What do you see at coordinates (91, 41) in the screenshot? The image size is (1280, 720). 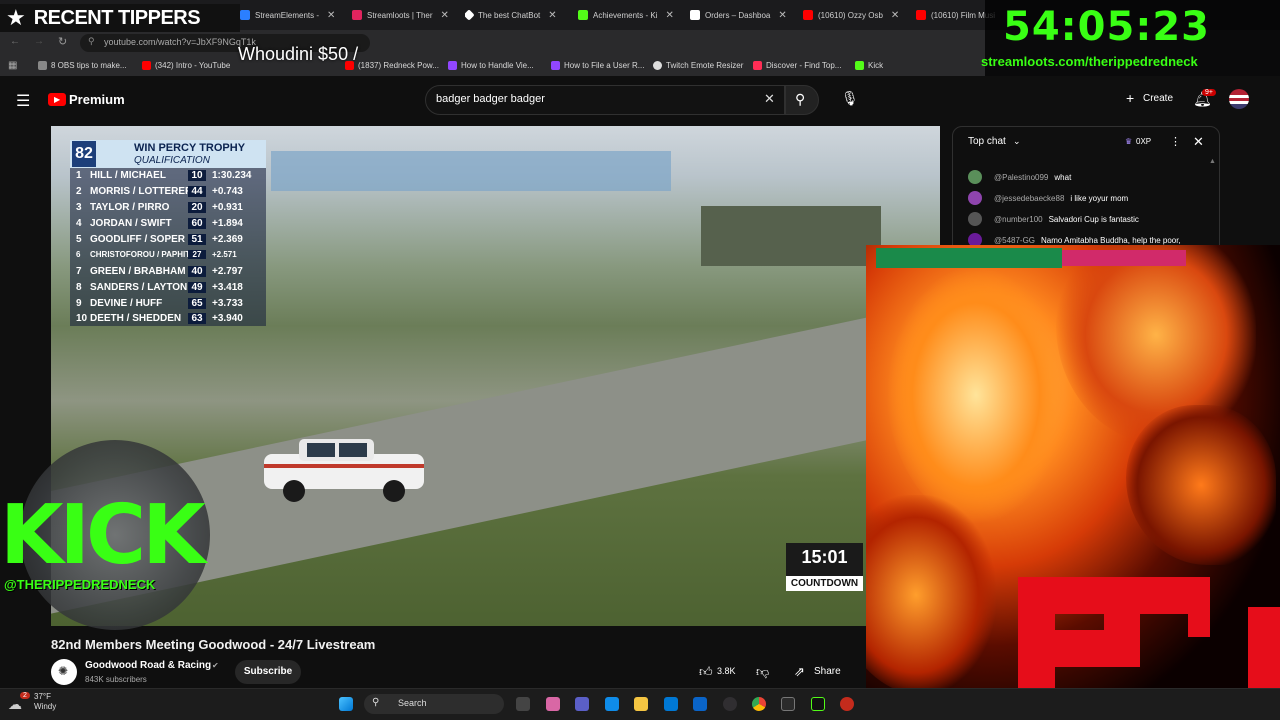 I see `site-info-icon: ⚲` at bounding box center [91, 41].